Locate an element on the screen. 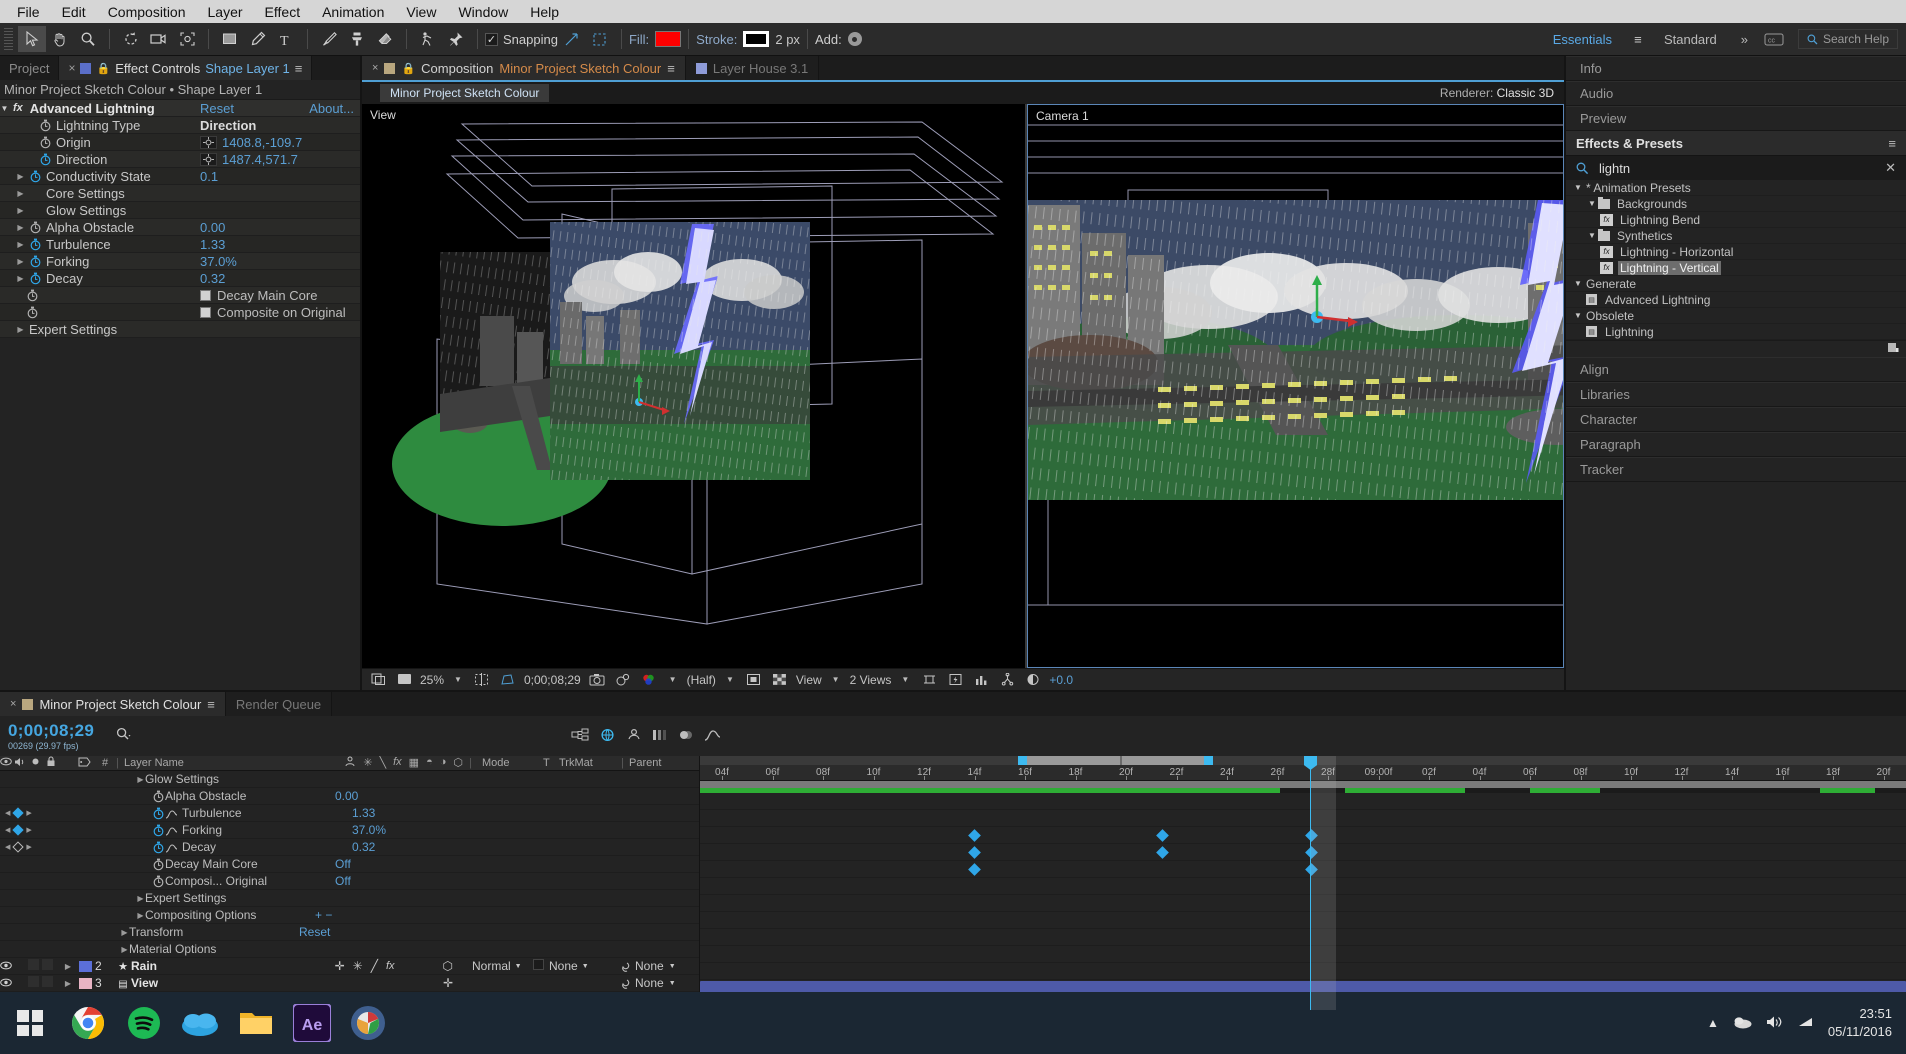 This screenshot has height=1054, width=1906. fast-preview-icon is located at coordinates (955, 680).